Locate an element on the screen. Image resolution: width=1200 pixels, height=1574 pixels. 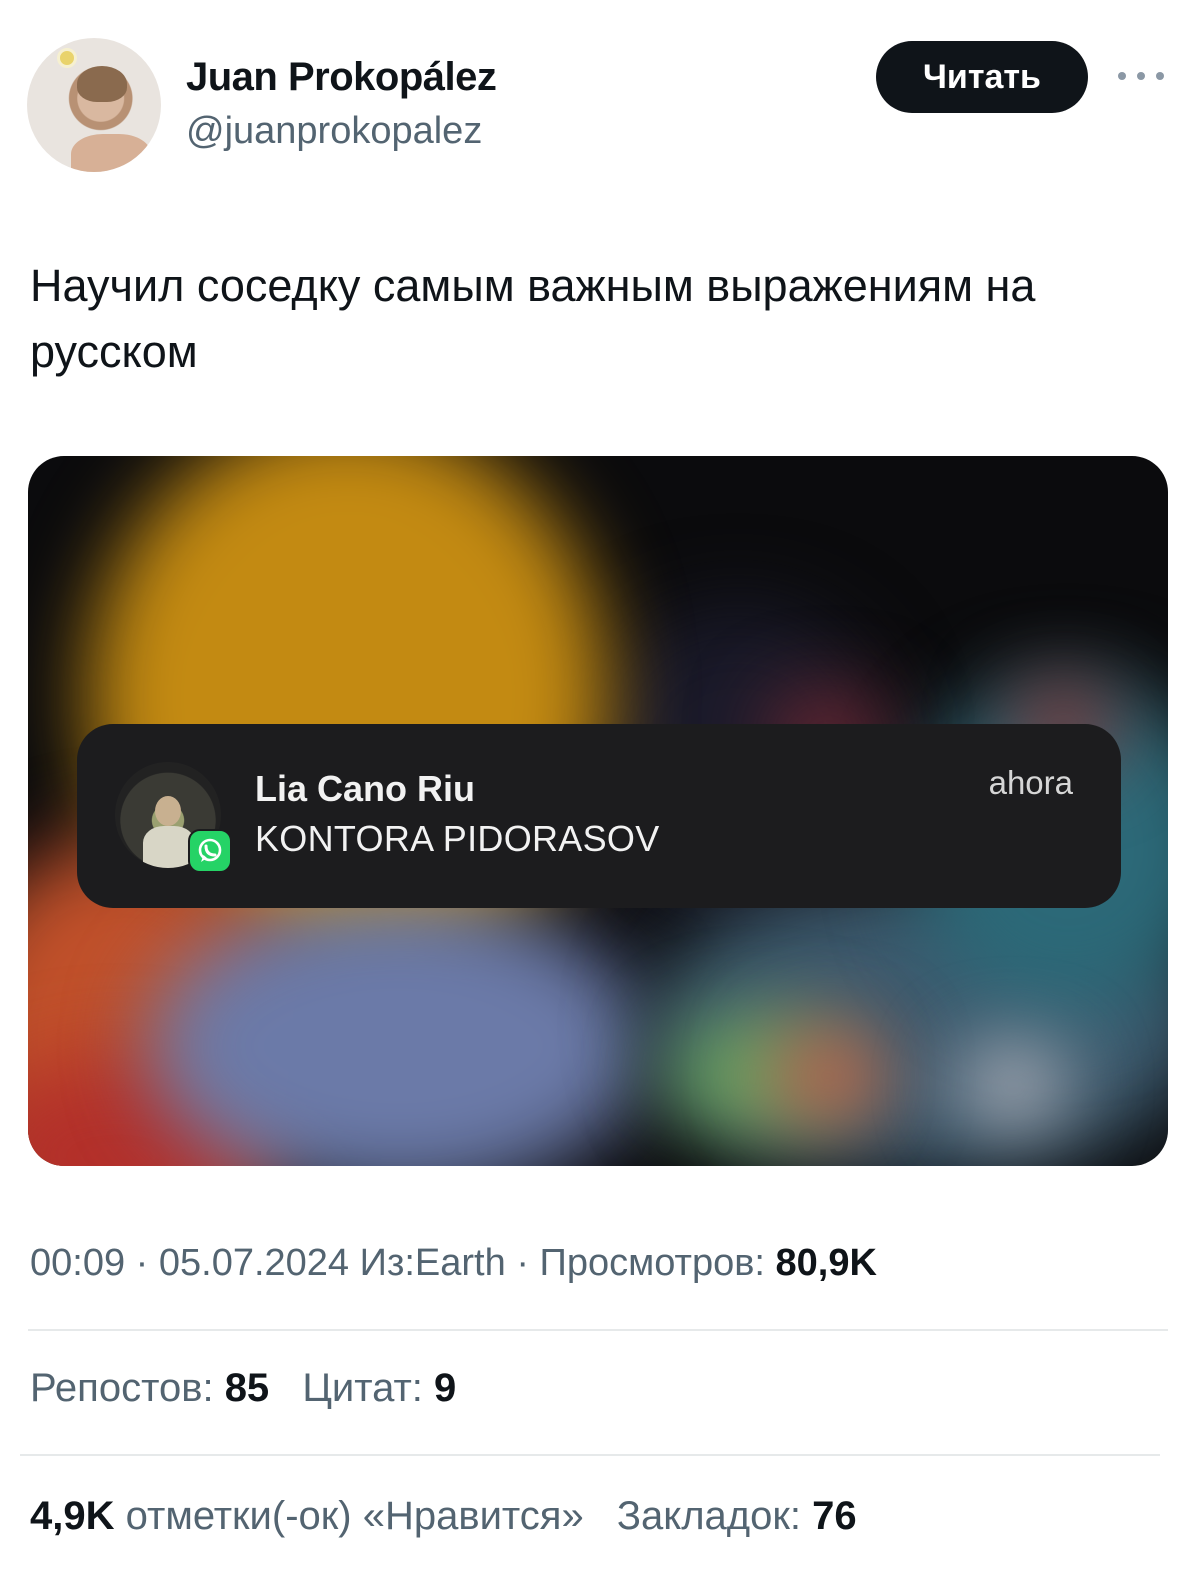
notification-message: KONTORA PIDORASOV is located at coordinates (457, 838).